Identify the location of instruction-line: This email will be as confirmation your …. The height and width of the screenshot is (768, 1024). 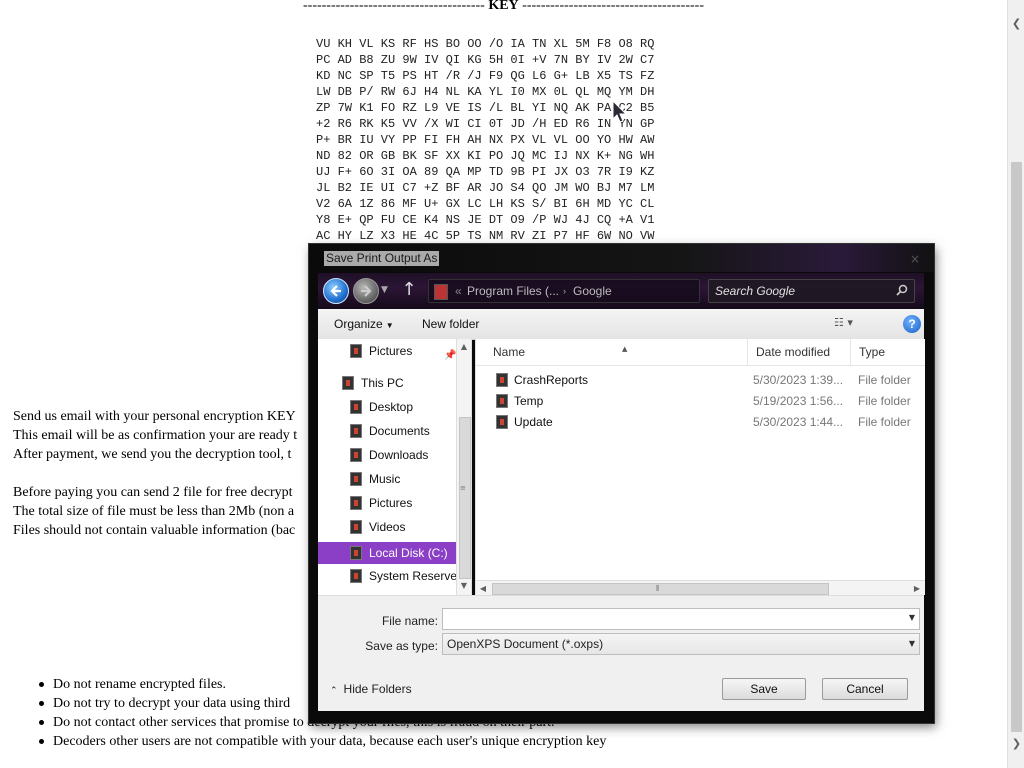
(155, 435).